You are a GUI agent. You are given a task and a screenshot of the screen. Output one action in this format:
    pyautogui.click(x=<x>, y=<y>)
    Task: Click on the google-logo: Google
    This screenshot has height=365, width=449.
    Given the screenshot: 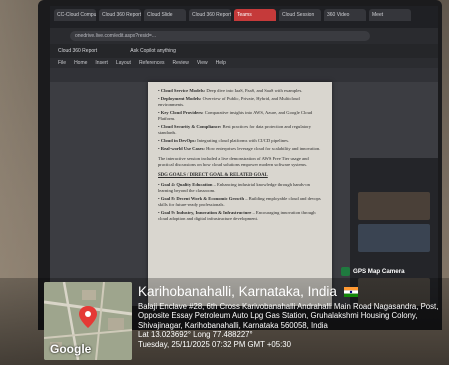 What is the action you would take?
    pyautogui.click(x=71, y=349)
    